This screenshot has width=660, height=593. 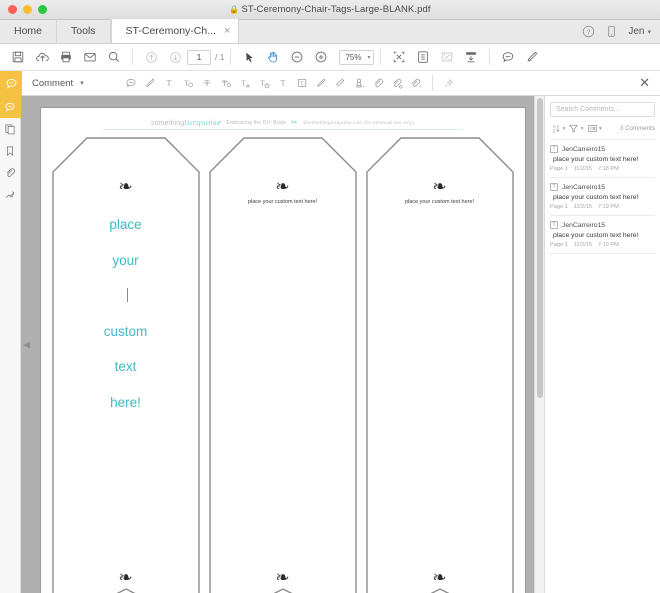 What do you see at coordinates (90, 57) in the screenshot?
I see `email-icon` at bounding box center [90, 57].